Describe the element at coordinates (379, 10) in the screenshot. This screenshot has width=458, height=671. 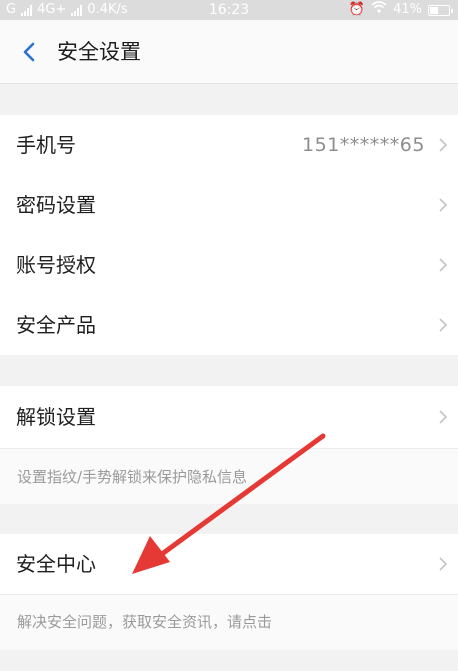
I see `wifi-icon` at that location.